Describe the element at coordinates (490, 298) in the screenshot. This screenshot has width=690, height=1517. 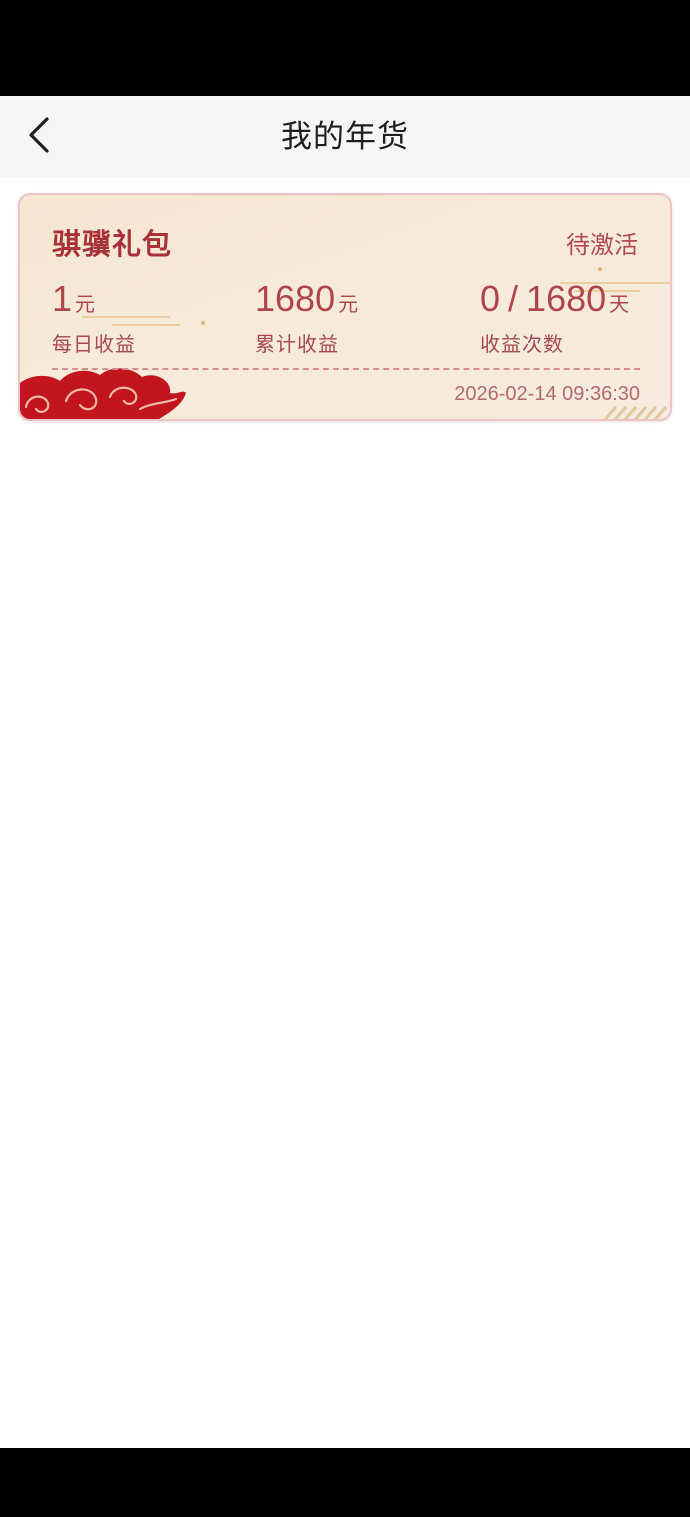
I see `stat-current: 0` at that location.